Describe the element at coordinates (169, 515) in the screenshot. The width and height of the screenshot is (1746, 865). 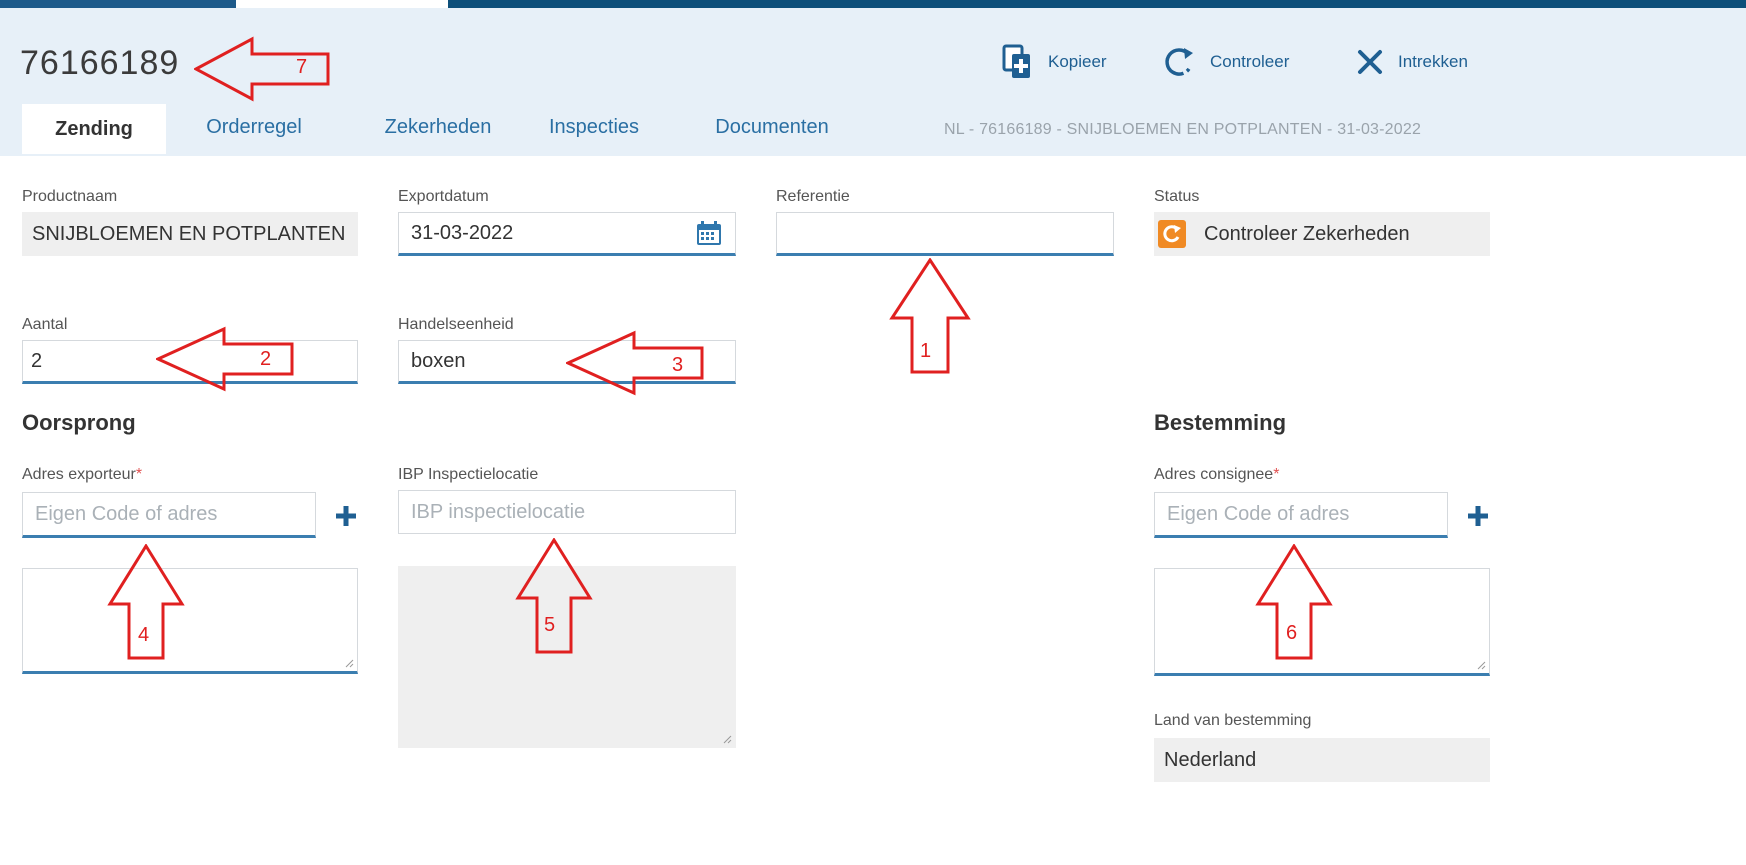
I see `adres-exporteur-input: Eigen Code of adres` at that location.